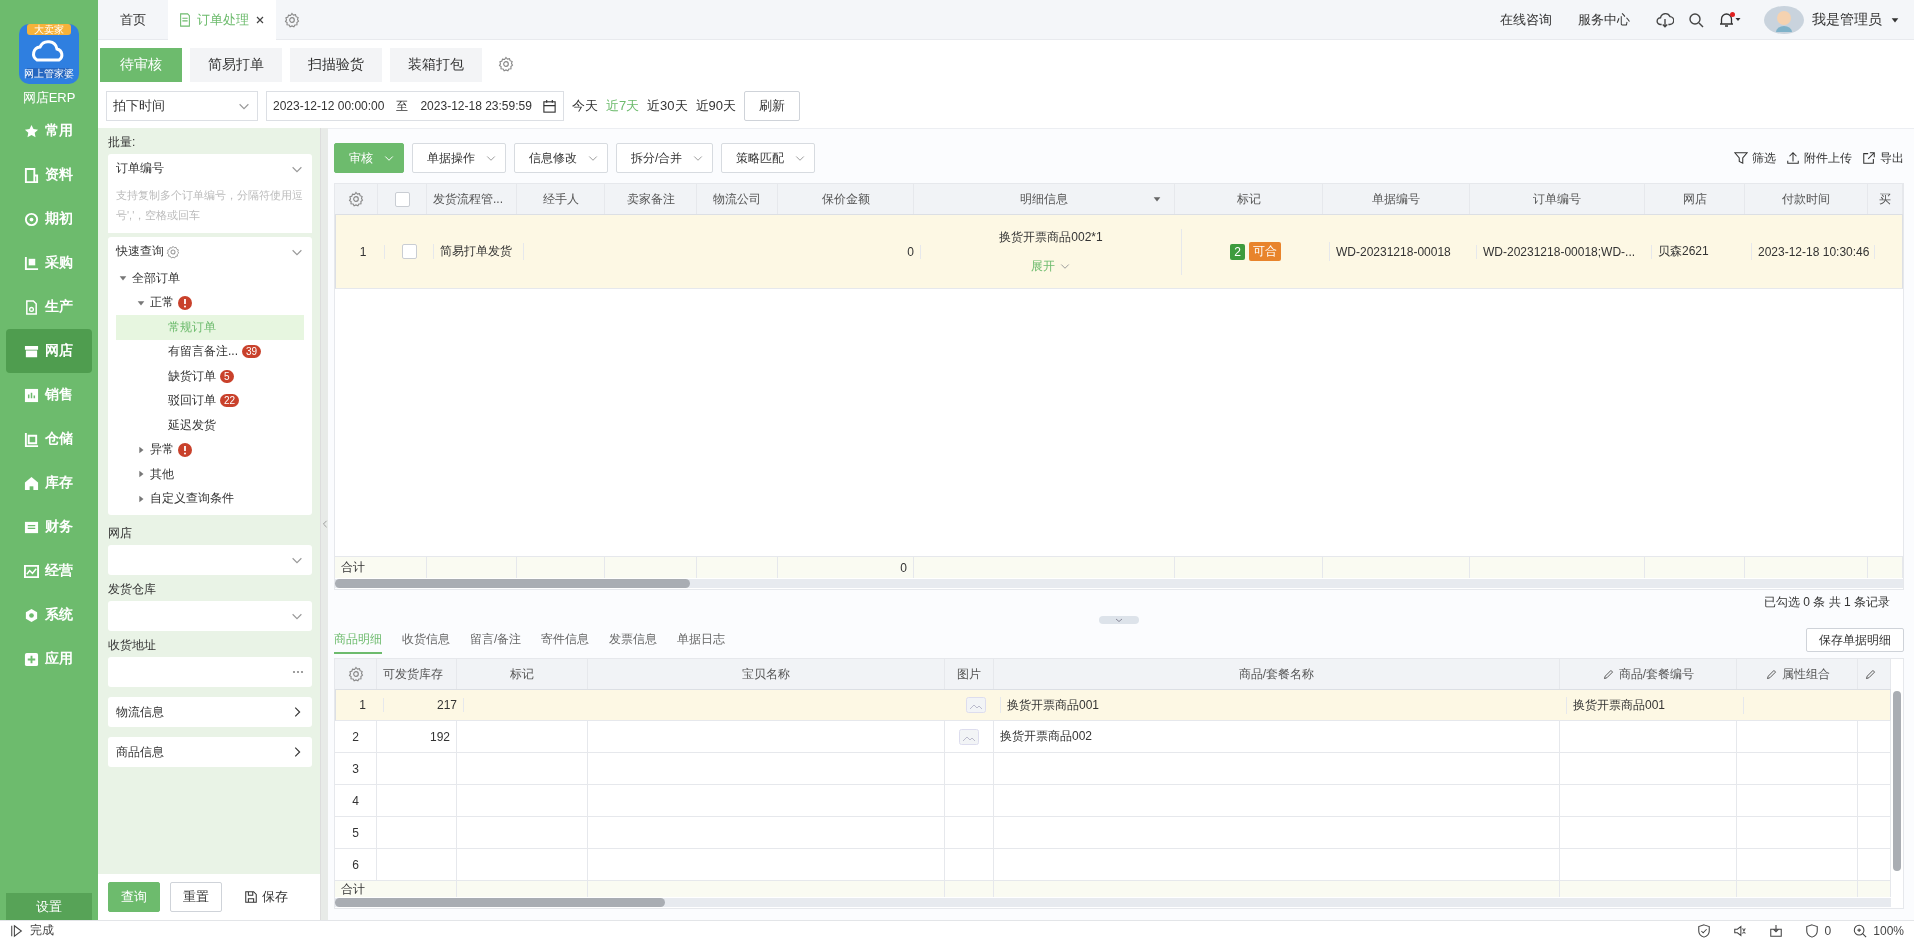  Describe the element at coordinates (230, 401) in the screenshot. I see `count-badge: 22` at that location.